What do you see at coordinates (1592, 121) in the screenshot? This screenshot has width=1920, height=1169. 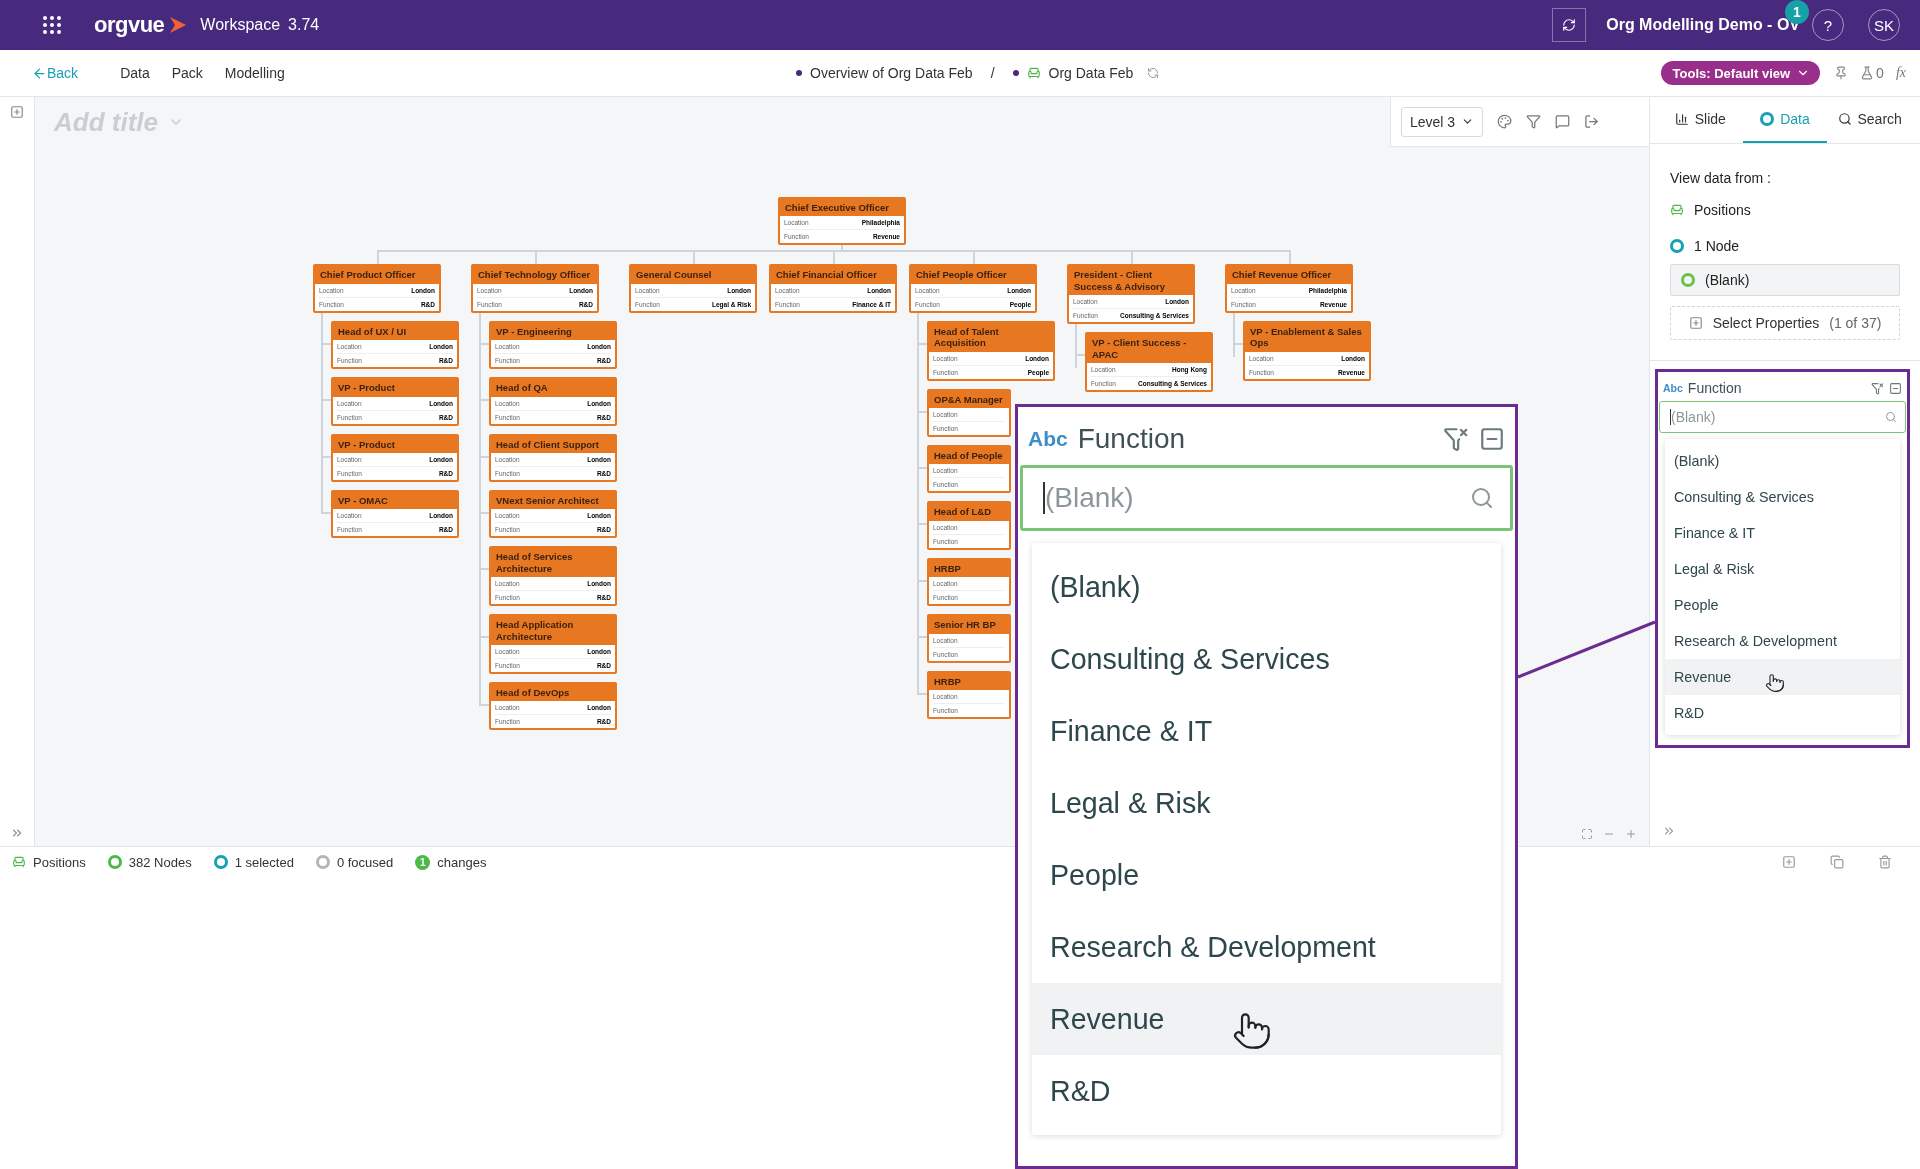 I see `export-icon` at bounding box center [1592, 121].